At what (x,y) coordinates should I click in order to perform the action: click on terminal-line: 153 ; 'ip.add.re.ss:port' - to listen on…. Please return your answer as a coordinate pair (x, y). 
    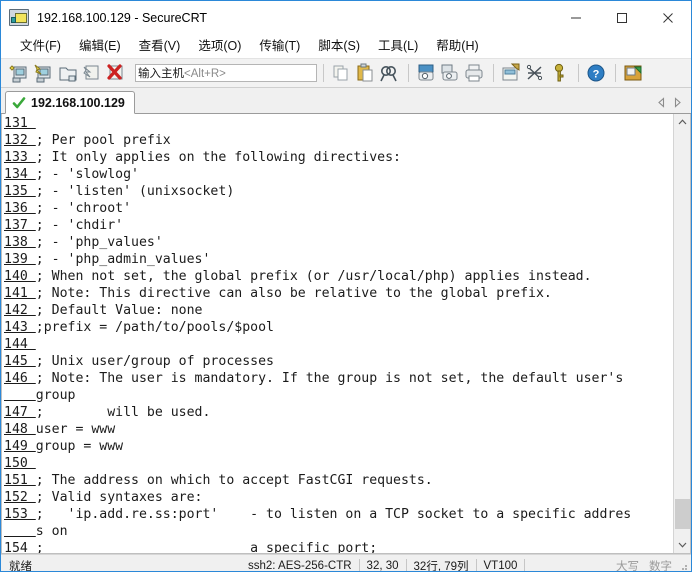
    Looking at the image, I should click on (338, 514).